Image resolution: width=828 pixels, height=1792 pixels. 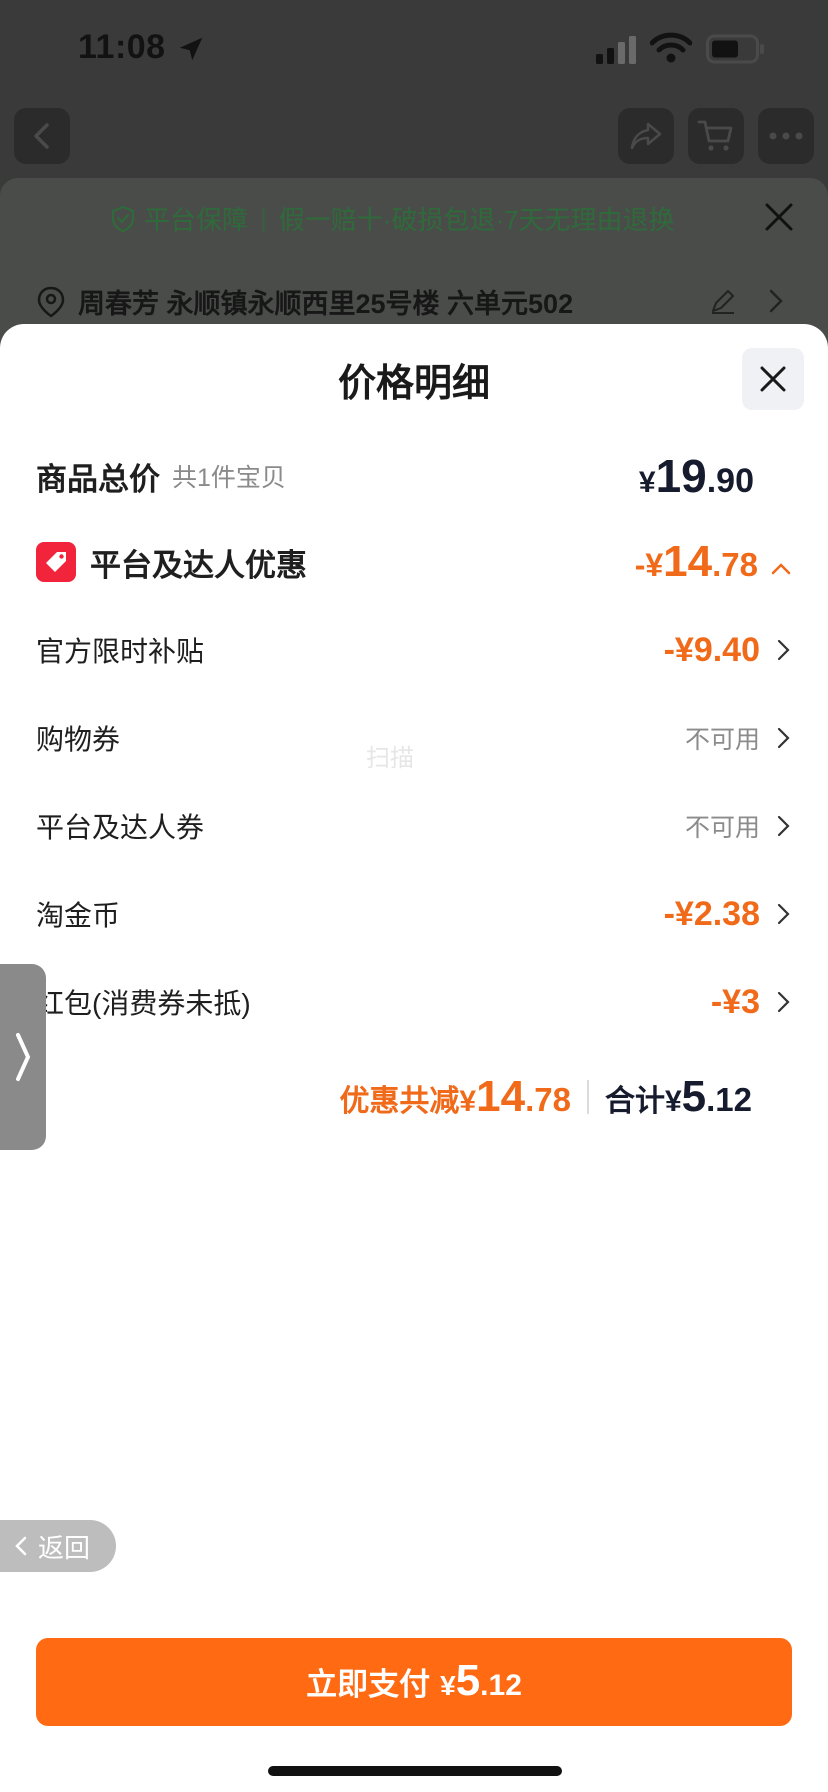 What do you see at coordinates (122, 47) in the screenshot?
I see `status-time: 11:08` at bounding box center [122, 47].